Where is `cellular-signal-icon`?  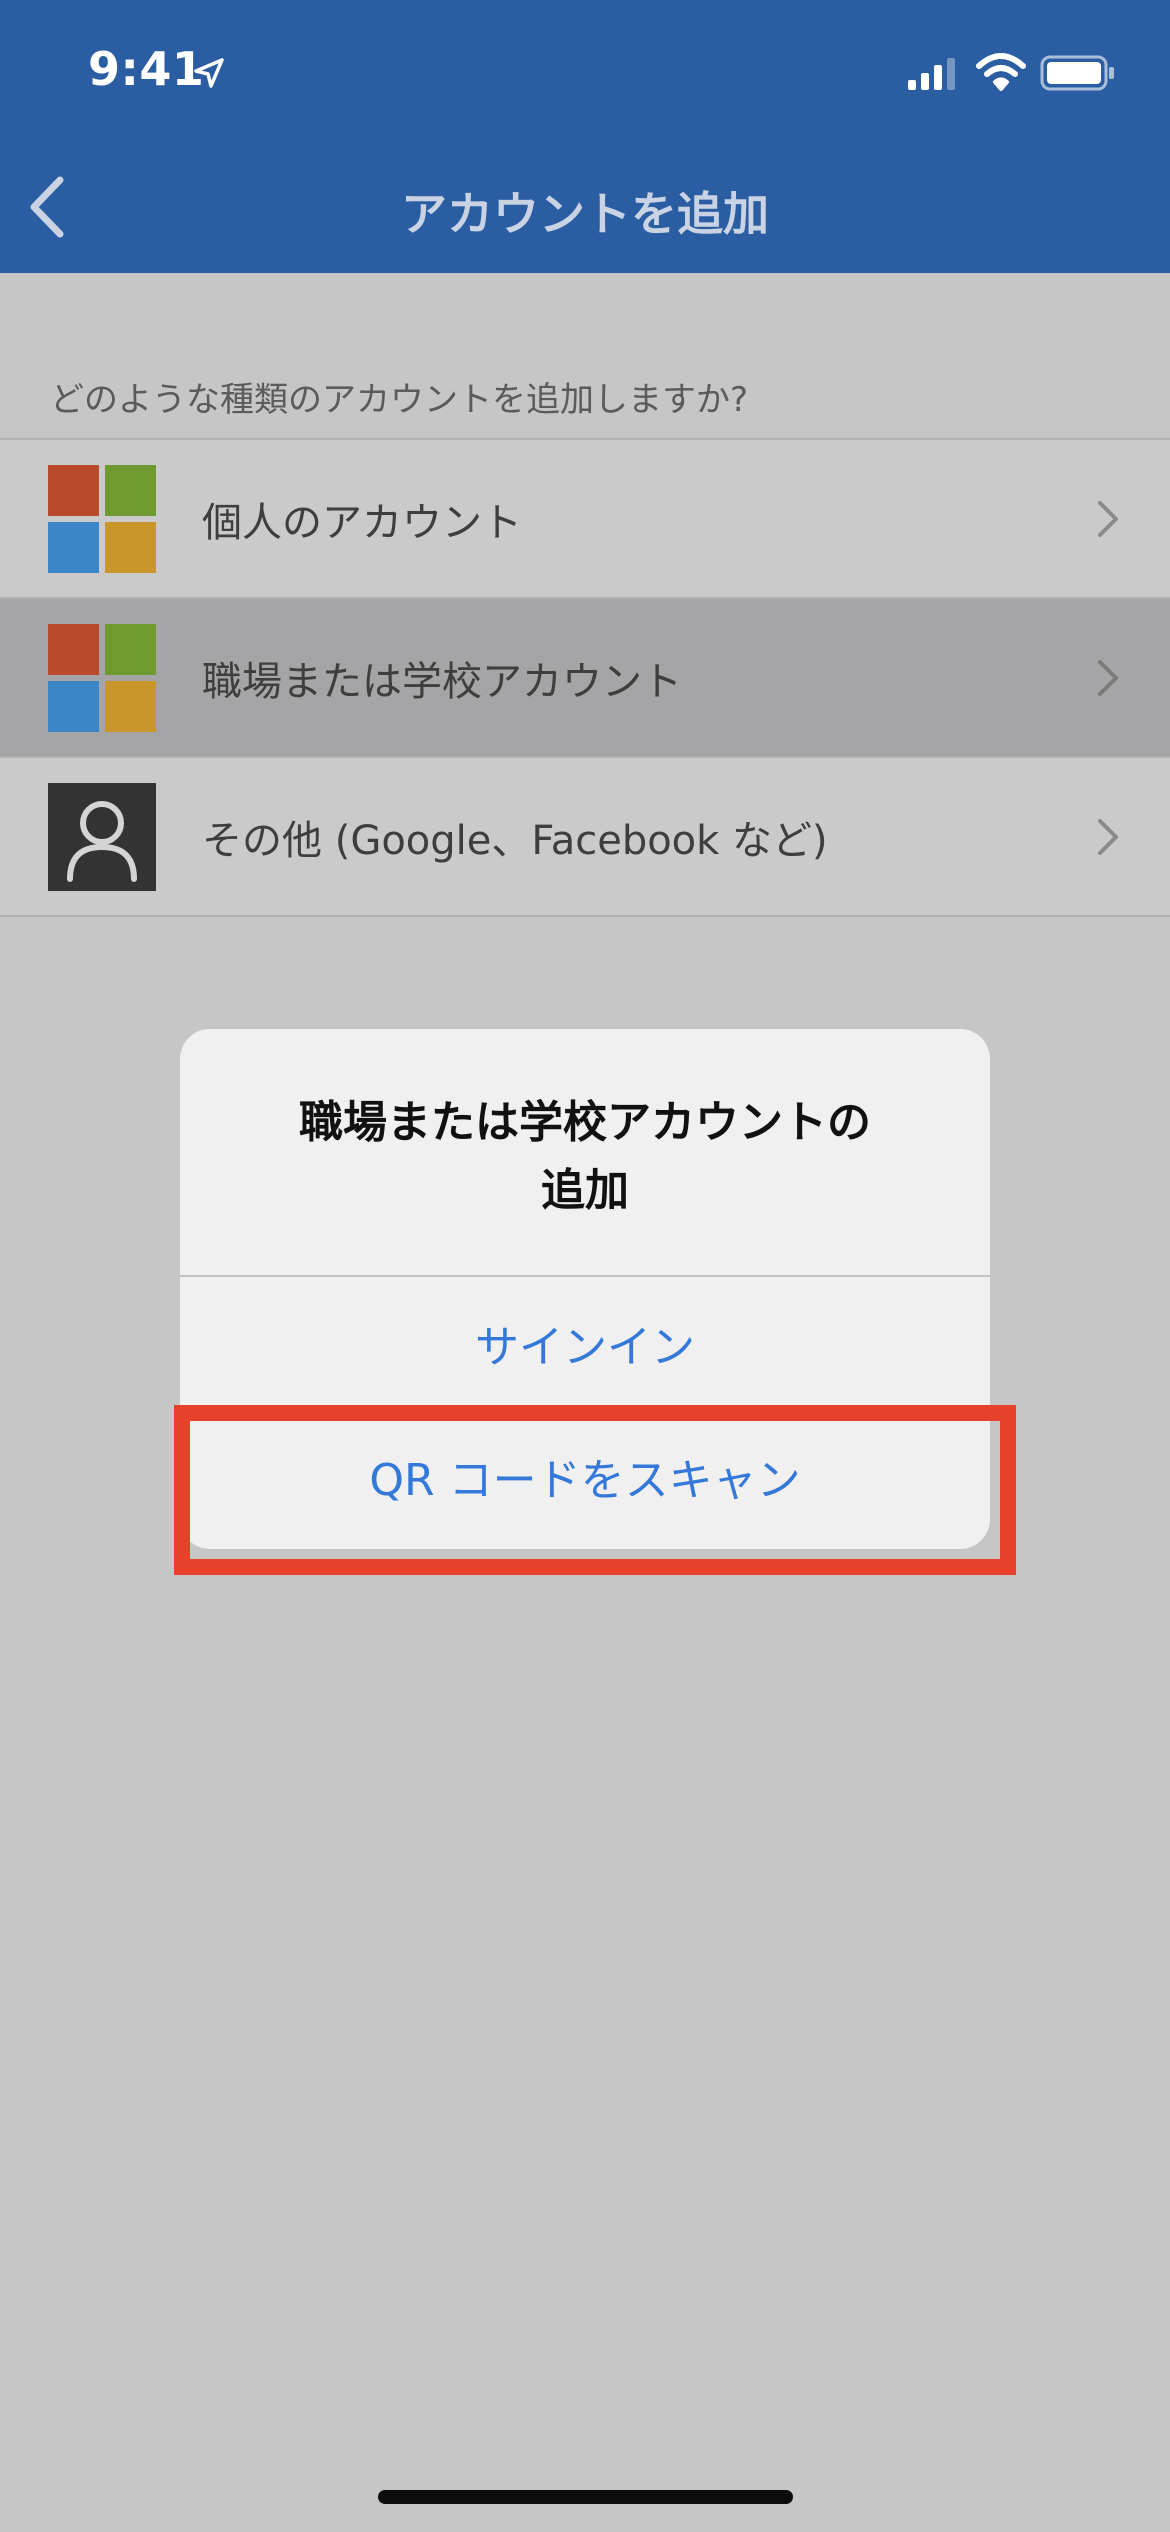 cellular-signal-icon is located at coordinates (931, 74).